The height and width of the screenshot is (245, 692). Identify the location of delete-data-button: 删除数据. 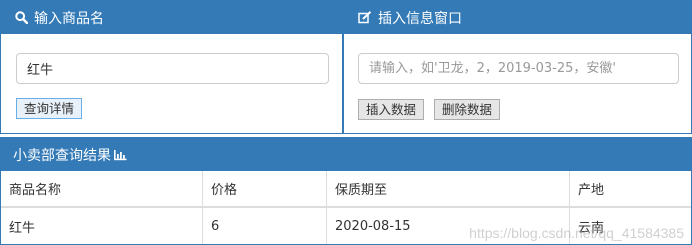
(467, 109).